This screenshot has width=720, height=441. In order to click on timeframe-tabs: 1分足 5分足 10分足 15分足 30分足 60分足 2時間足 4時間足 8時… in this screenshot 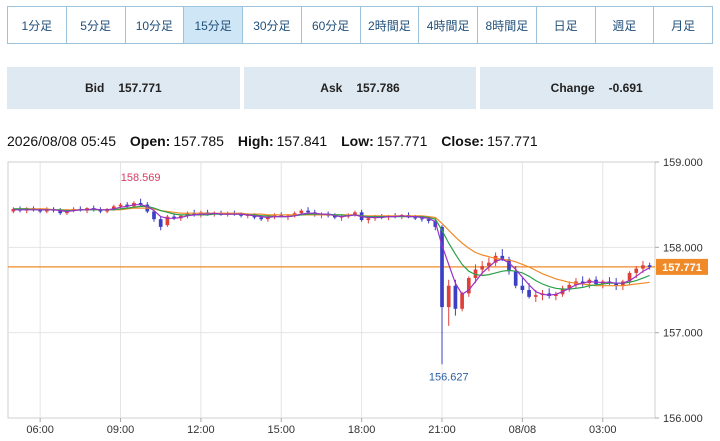, I will do `click(360, 25)`.